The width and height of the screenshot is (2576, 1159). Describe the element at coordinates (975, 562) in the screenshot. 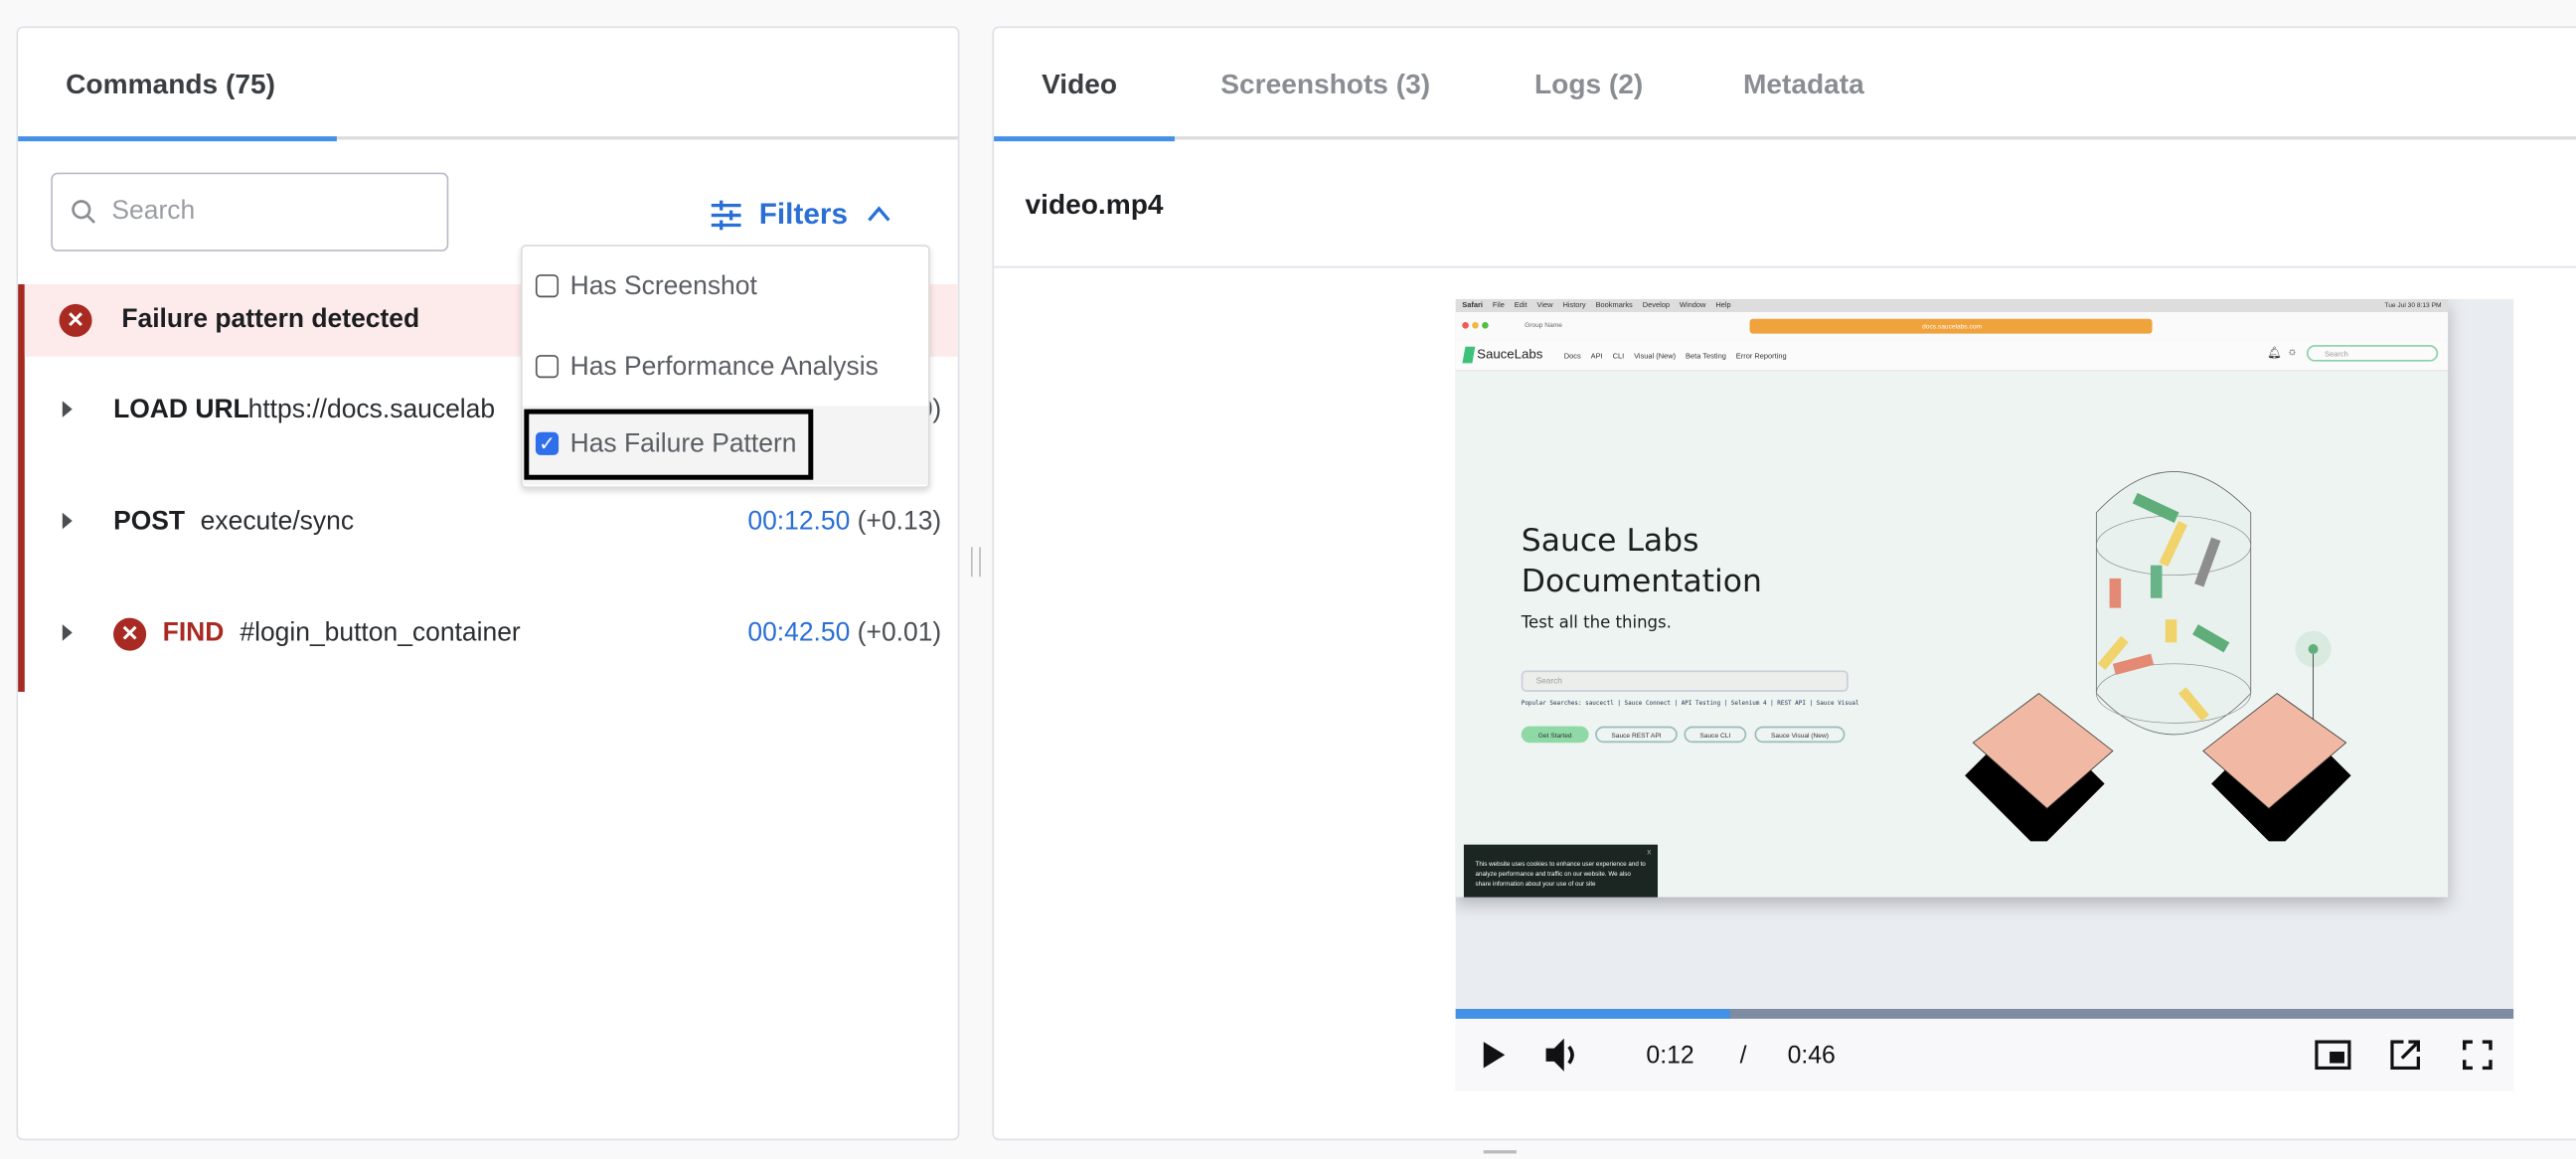

I see `panel-resize-handle` at that location.